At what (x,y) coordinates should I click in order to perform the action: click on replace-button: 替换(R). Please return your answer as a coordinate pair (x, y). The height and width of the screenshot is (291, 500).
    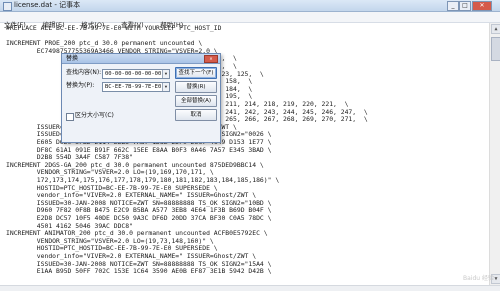
    Looking at the image, I should click on (196, 87).